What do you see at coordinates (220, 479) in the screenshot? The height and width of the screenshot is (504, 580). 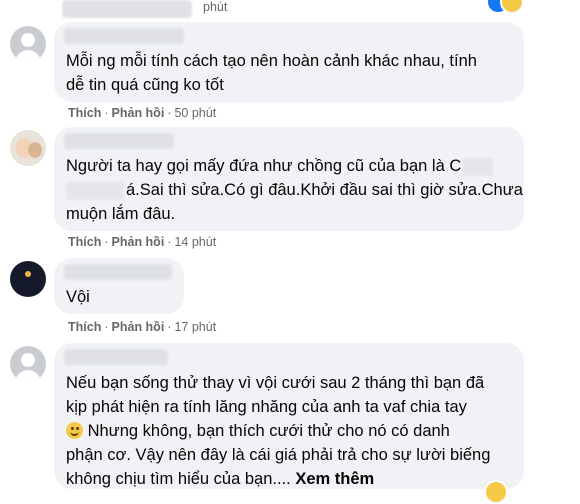 I see `comment-text-line: không chịu tìm hiểu của bạn.... Xem thêm` at bounding box center [220, 479].